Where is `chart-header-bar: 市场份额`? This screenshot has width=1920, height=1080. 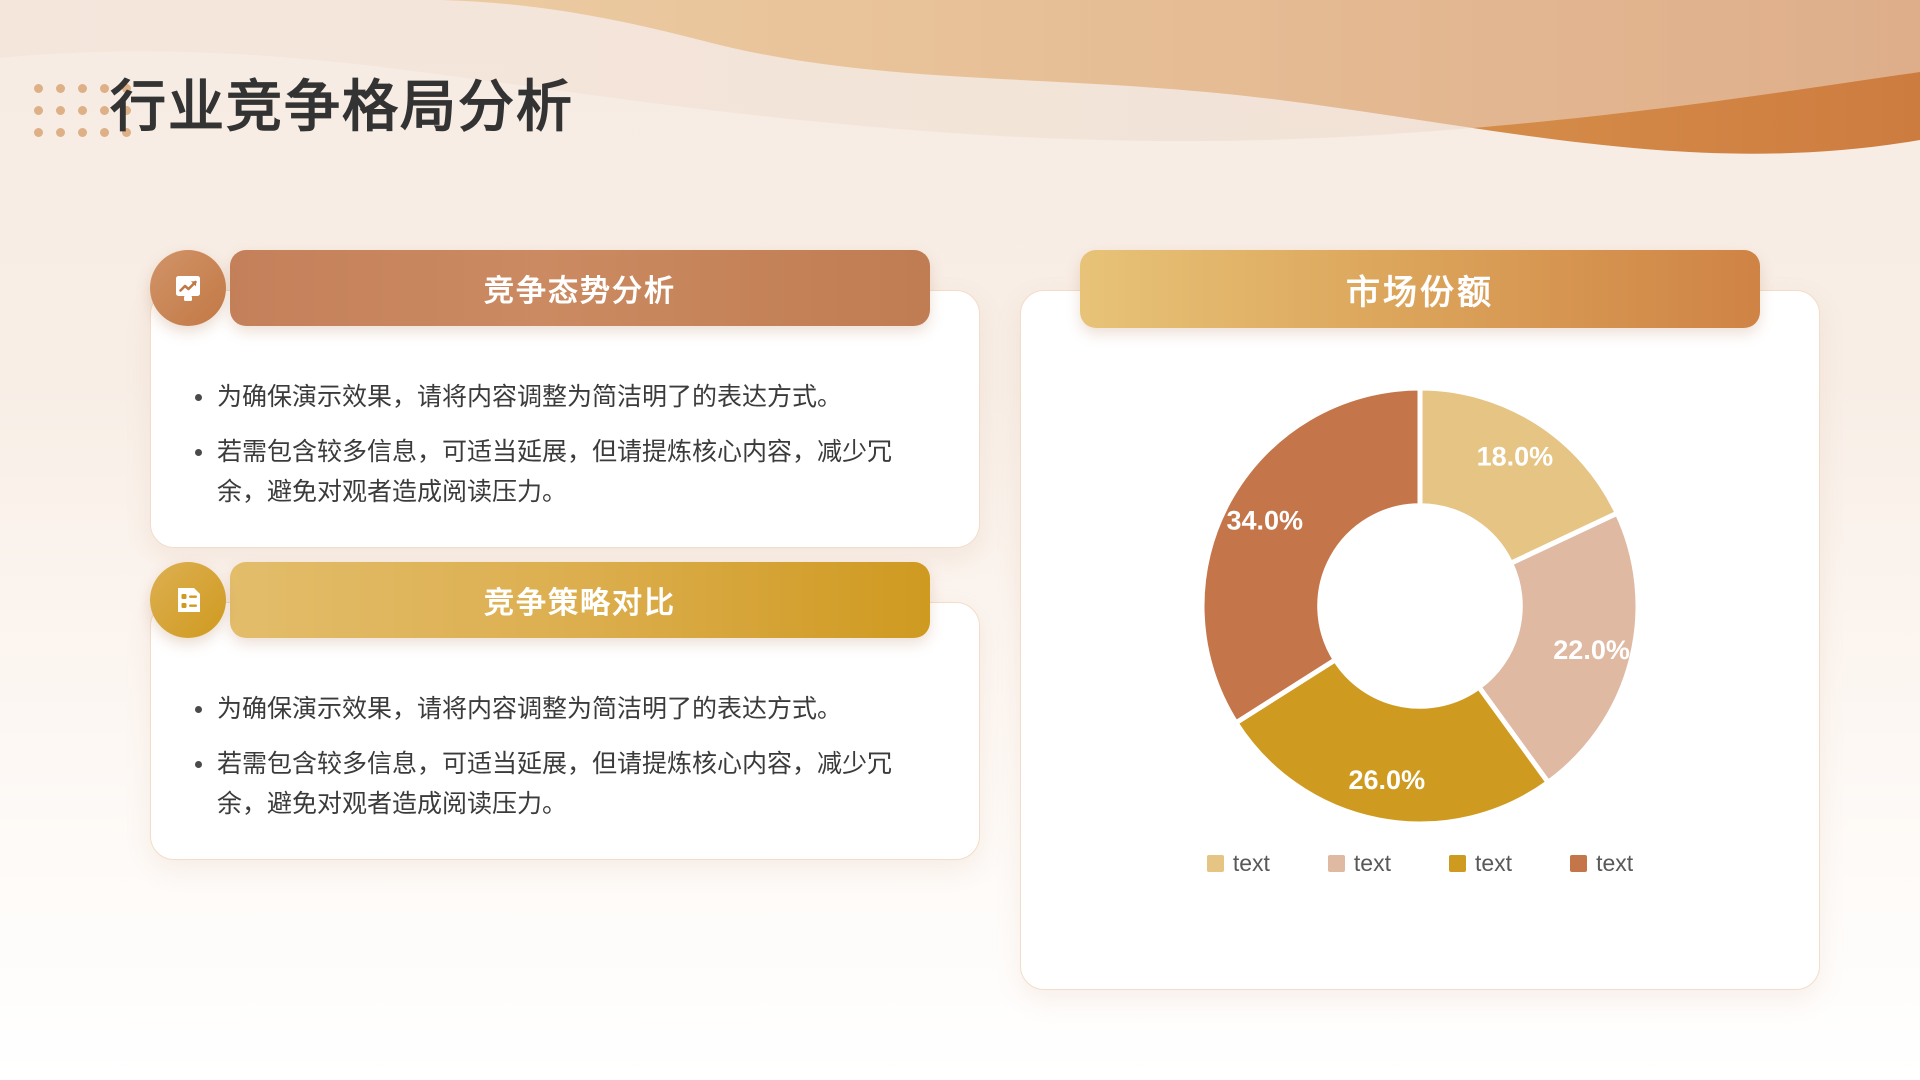 chart-header-bar: 市场份额 is located at coordinates (1420, 289).